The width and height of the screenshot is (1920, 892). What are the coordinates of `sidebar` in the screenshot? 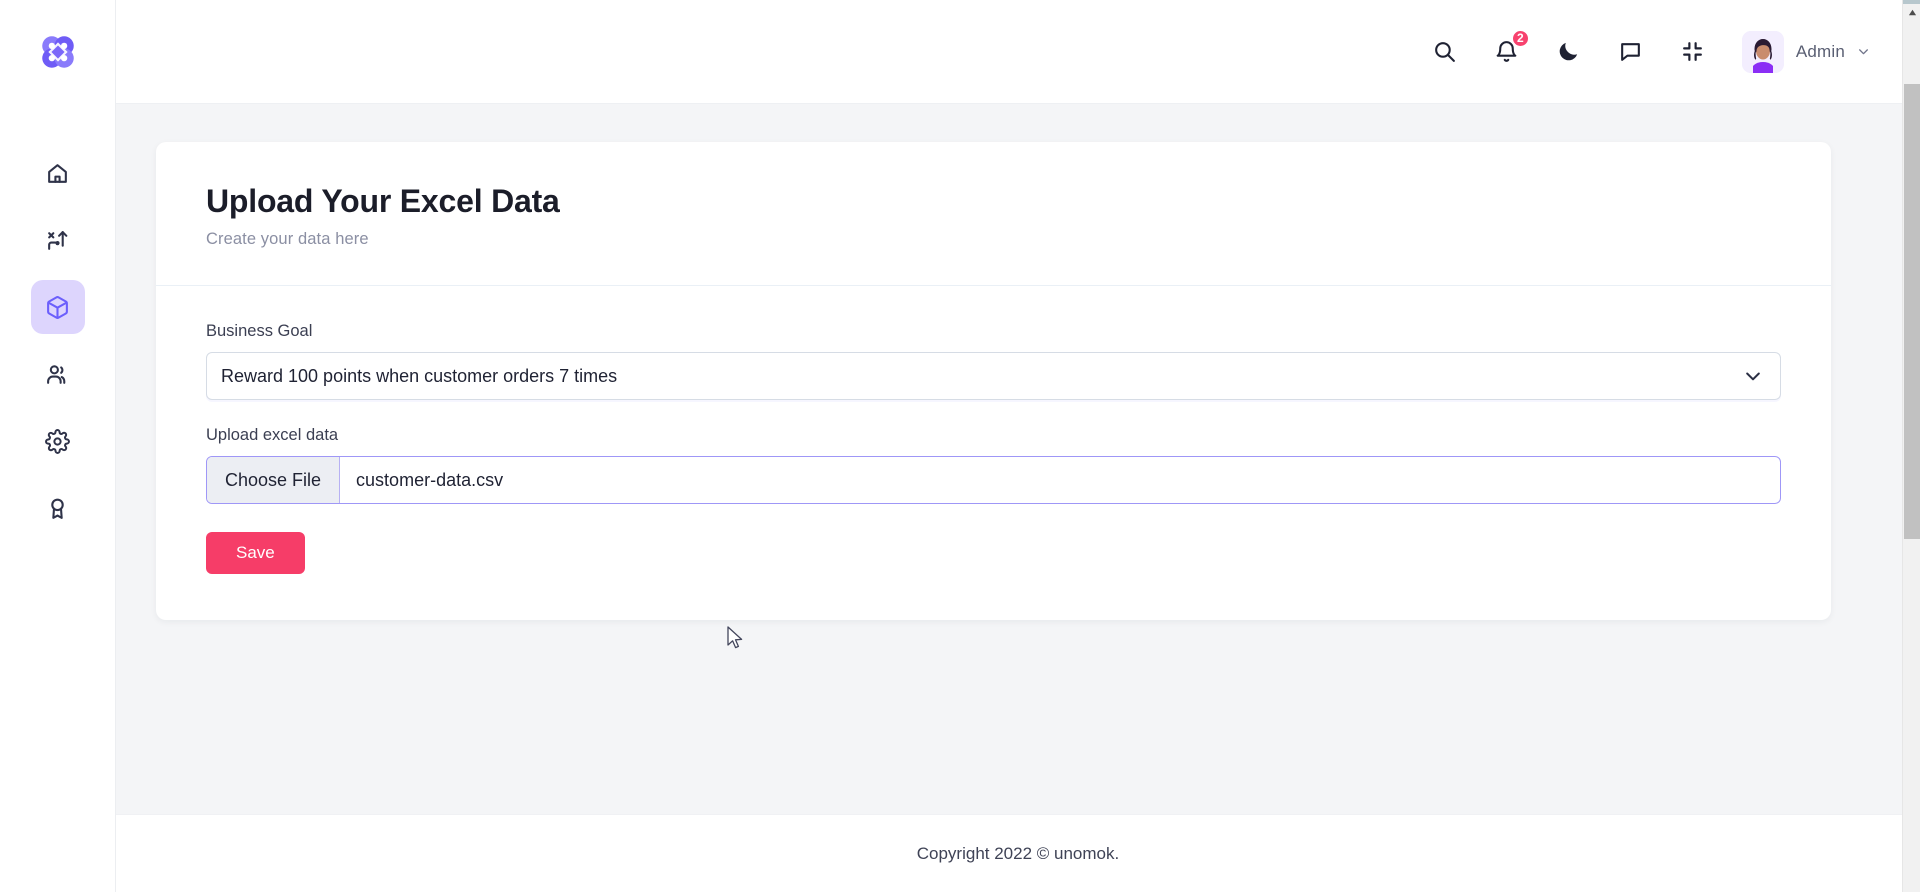 It's located at (58, 446).